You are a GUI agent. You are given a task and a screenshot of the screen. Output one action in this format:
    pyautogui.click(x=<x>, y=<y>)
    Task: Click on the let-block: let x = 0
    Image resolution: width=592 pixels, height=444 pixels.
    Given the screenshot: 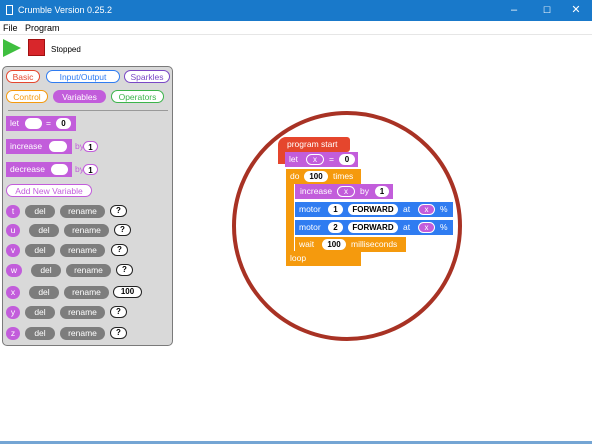 What is the action you would take?
    pyautogui.click(x=321, y=159)
    